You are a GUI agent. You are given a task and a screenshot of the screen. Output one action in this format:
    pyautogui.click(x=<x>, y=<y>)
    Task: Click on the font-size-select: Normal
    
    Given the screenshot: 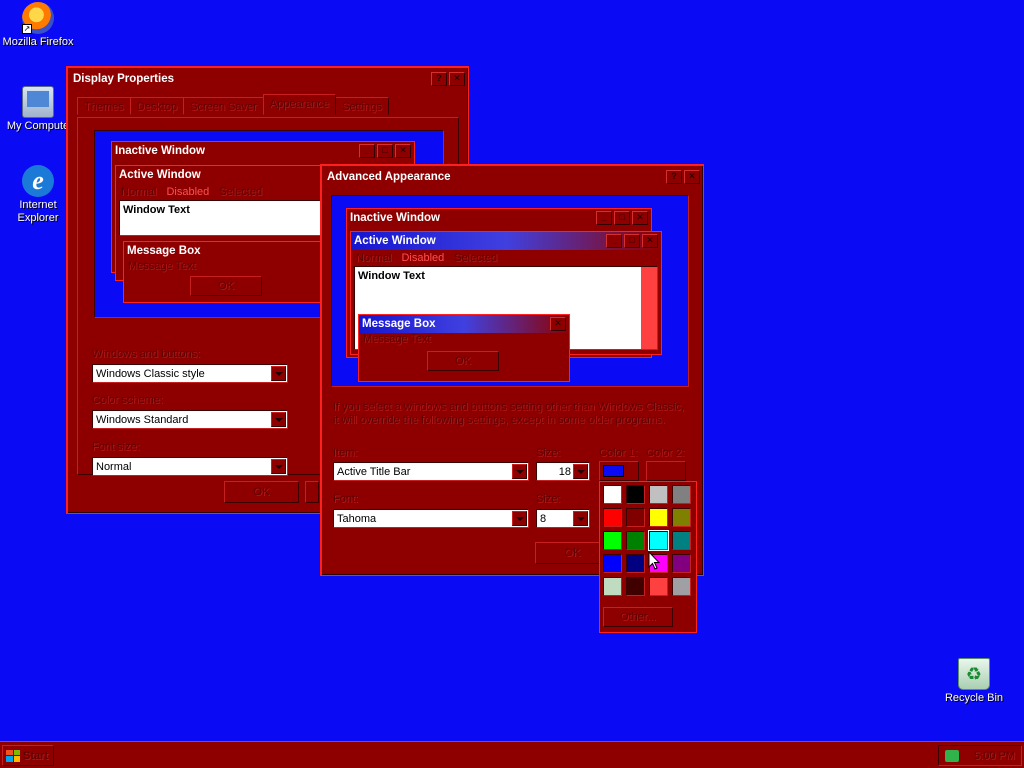 What is the action you would take?
    pyautogui.click(x=190, y=466)
    